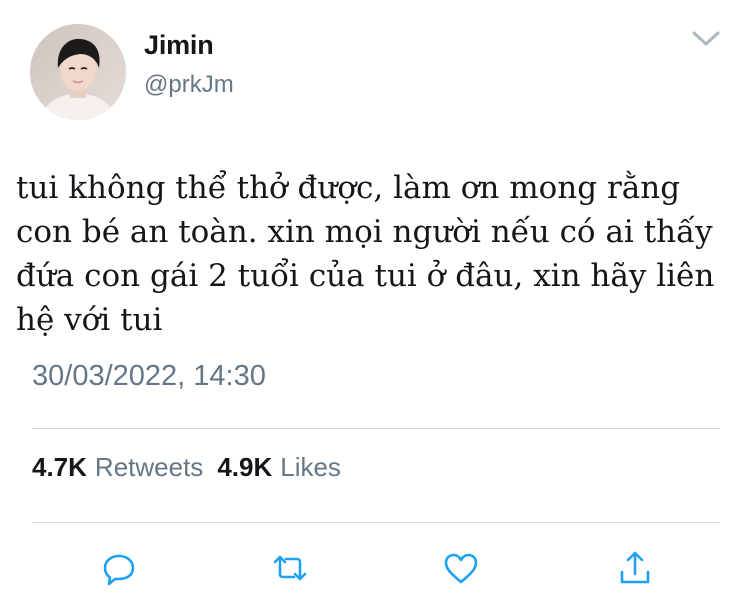  What do you see at coordinates (59, 467) in the screenshot?
I see `retweets-count: 4.7K` at bounding box center [59, 467].